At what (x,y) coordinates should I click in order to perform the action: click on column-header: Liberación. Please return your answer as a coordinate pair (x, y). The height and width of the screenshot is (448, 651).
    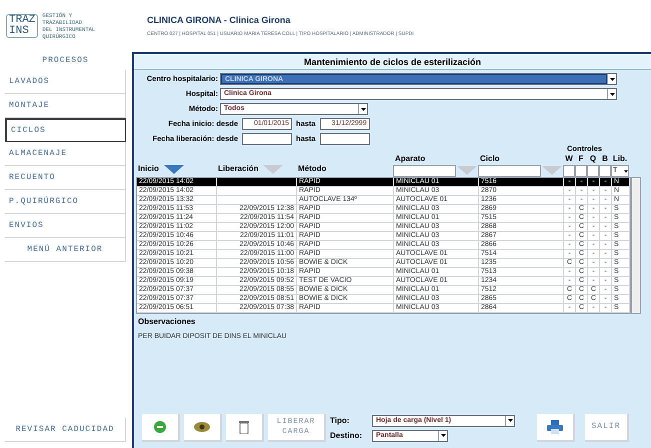
    Looking at the image, I should click on (237, 169).